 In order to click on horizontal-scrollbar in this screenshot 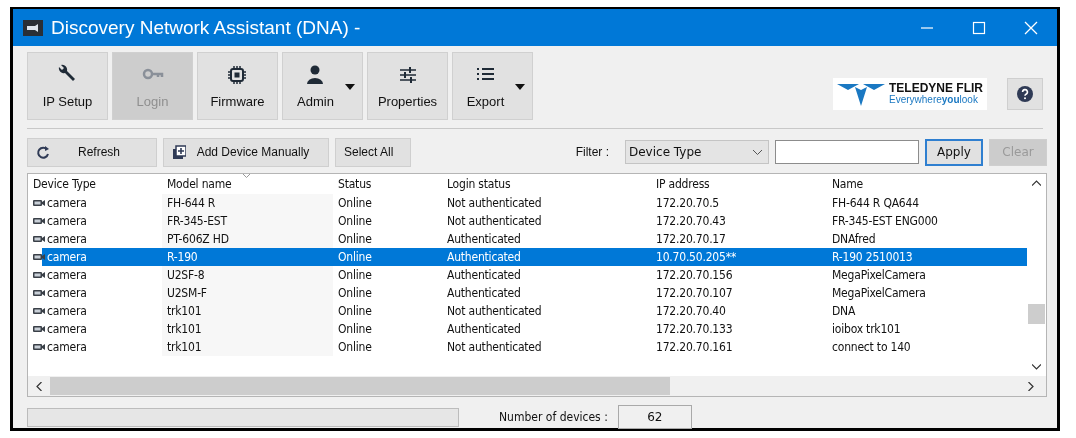, I will do `click(537, 386)`.